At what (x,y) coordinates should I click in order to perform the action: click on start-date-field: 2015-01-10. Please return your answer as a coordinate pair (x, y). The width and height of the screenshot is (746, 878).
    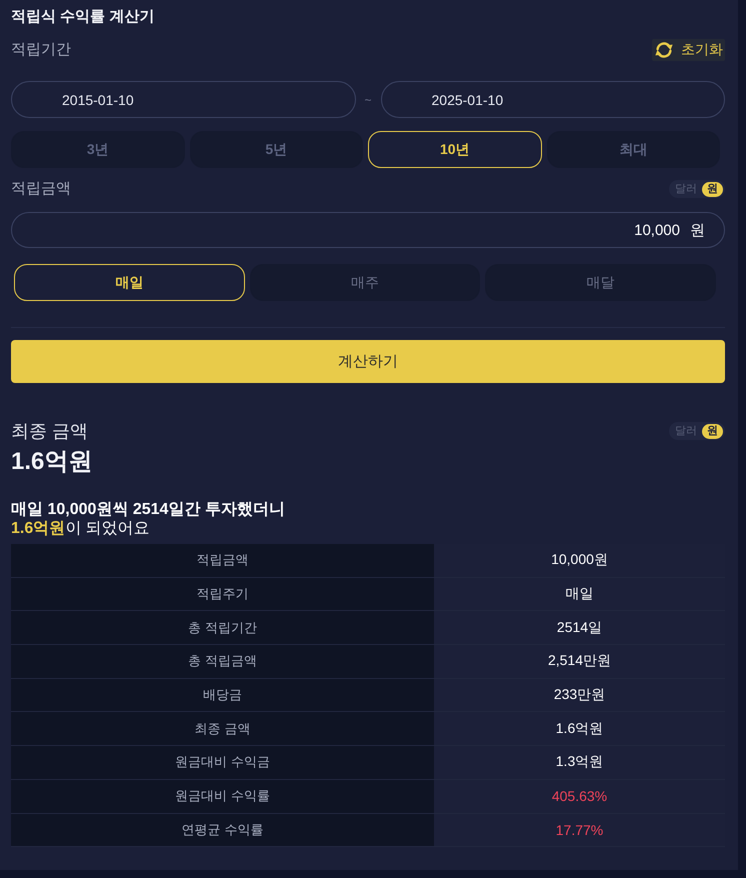
    Looking at the image, I should click on (183, 99).